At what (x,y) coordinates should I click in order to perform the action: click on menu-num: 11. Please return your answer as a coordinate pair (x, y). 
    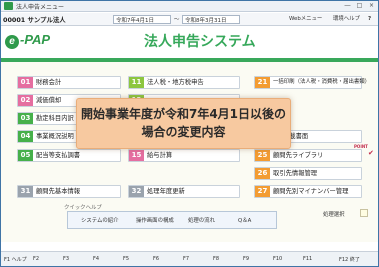
    Looking at the image, I should click on (136, 82).